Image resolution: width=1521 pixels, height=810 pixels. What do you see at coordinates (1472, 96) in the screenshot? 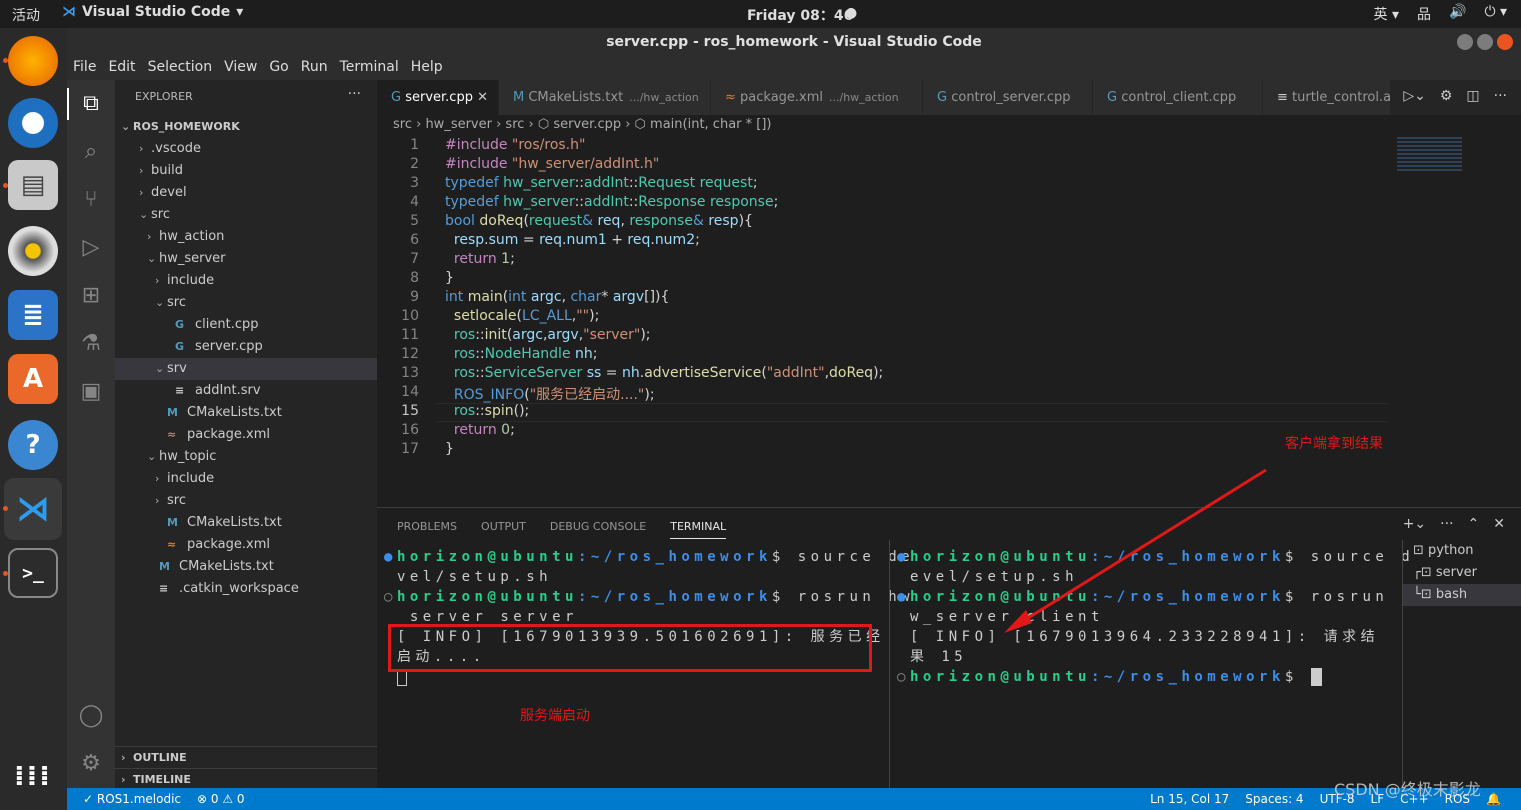
I see `split-editor-icon: ◫` at bounding box center [1472, 96].